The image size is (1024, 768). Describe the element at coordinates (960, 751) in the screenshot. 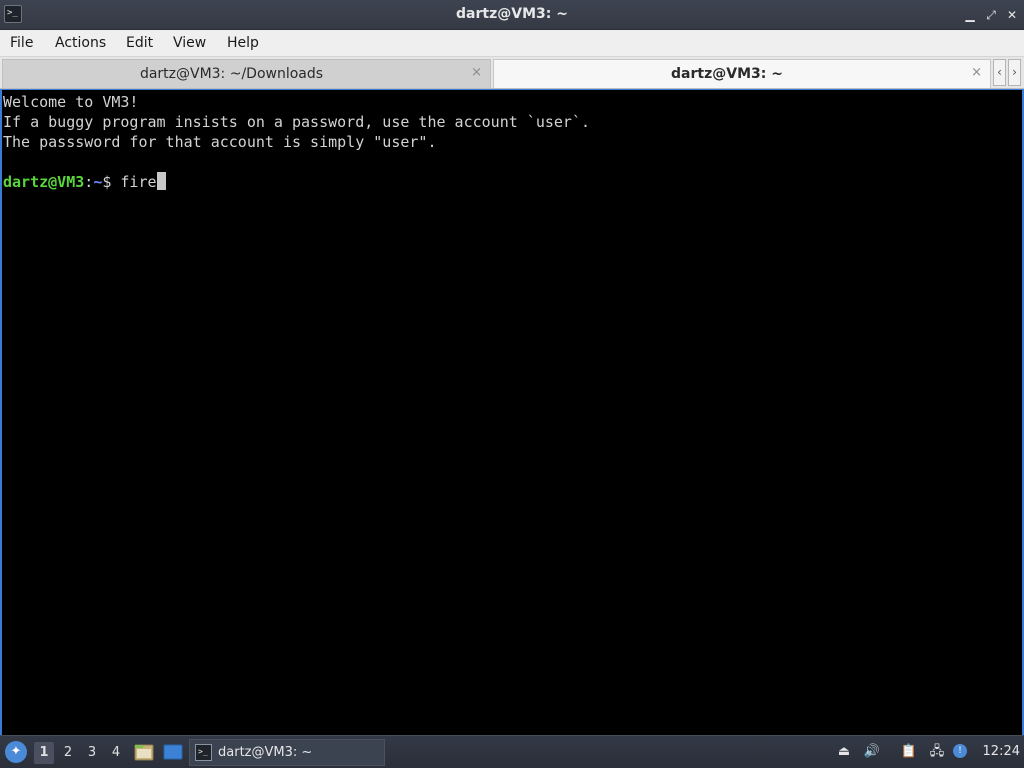

I see `notification-icon: !` at that location.